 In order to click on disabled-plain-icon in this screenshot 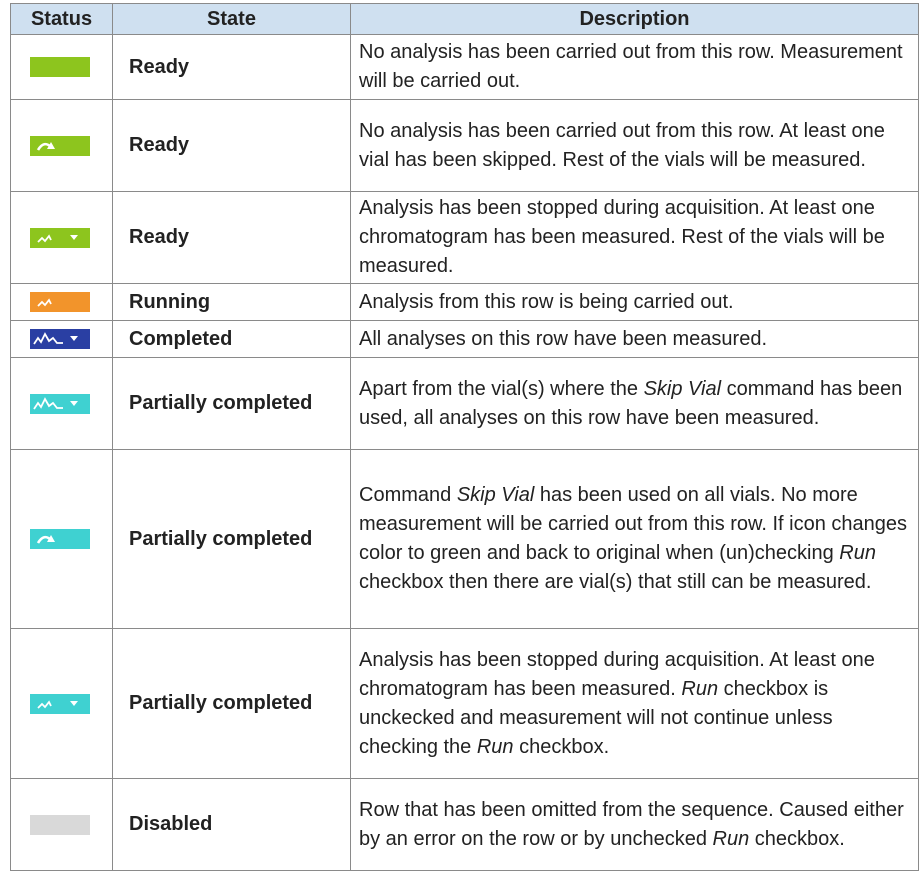, I will do `click(60, 824)`.